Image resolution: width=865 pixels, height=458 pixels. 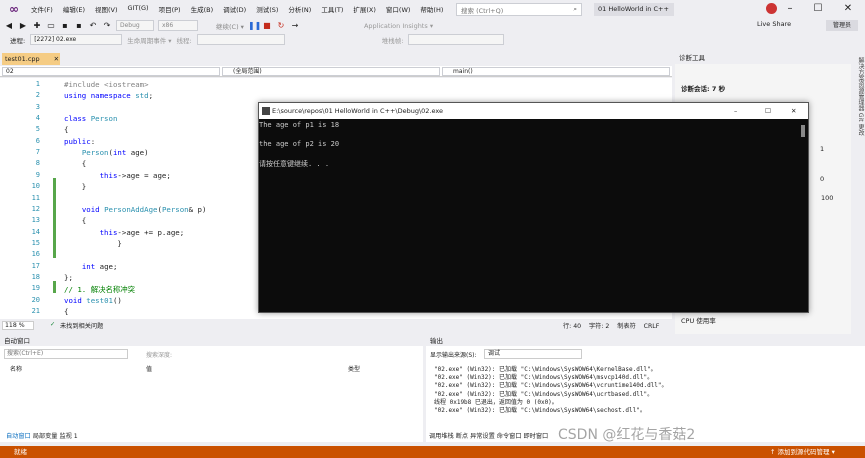 What do you see at coordinates (462, 436) in the screenshot?
I see `tab-breakpoints: 断点` at bounding box center [462, 436].